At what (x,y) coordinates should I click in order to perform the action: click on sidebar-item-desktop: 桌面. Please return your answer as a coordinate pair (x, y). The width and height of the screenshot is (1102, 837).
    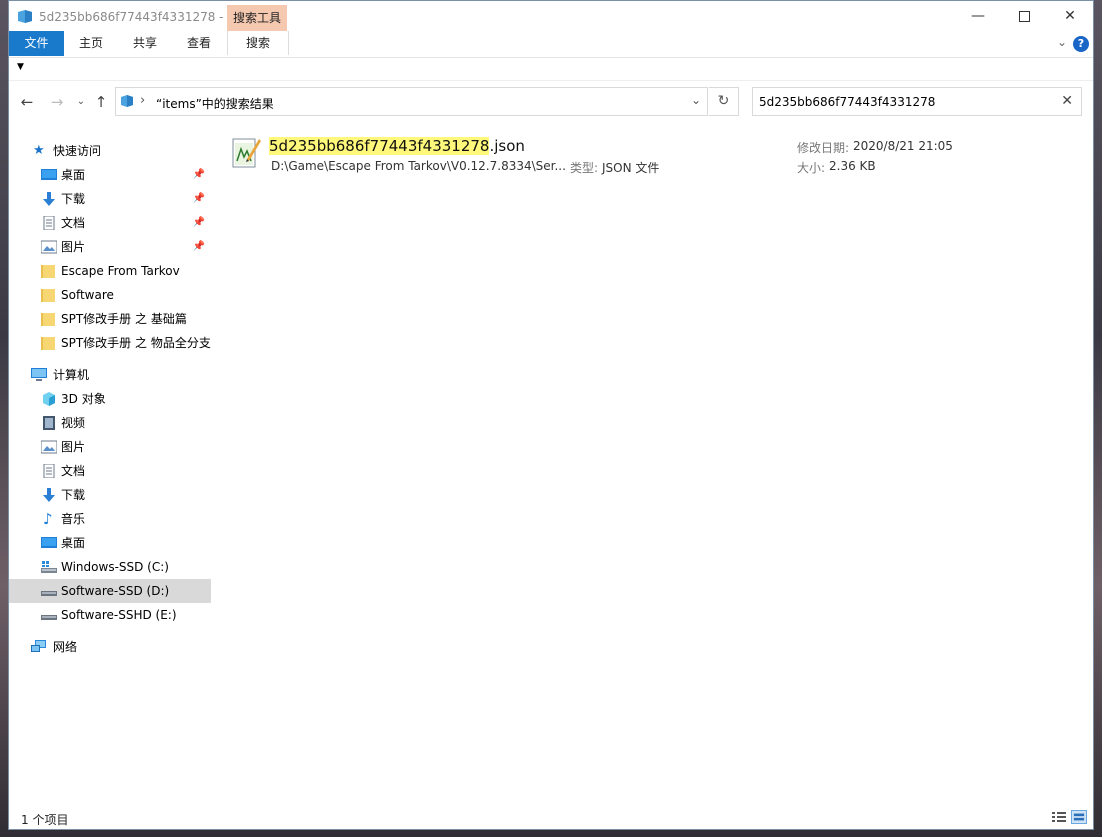
    Looking at the image, I should click on (110, 543).